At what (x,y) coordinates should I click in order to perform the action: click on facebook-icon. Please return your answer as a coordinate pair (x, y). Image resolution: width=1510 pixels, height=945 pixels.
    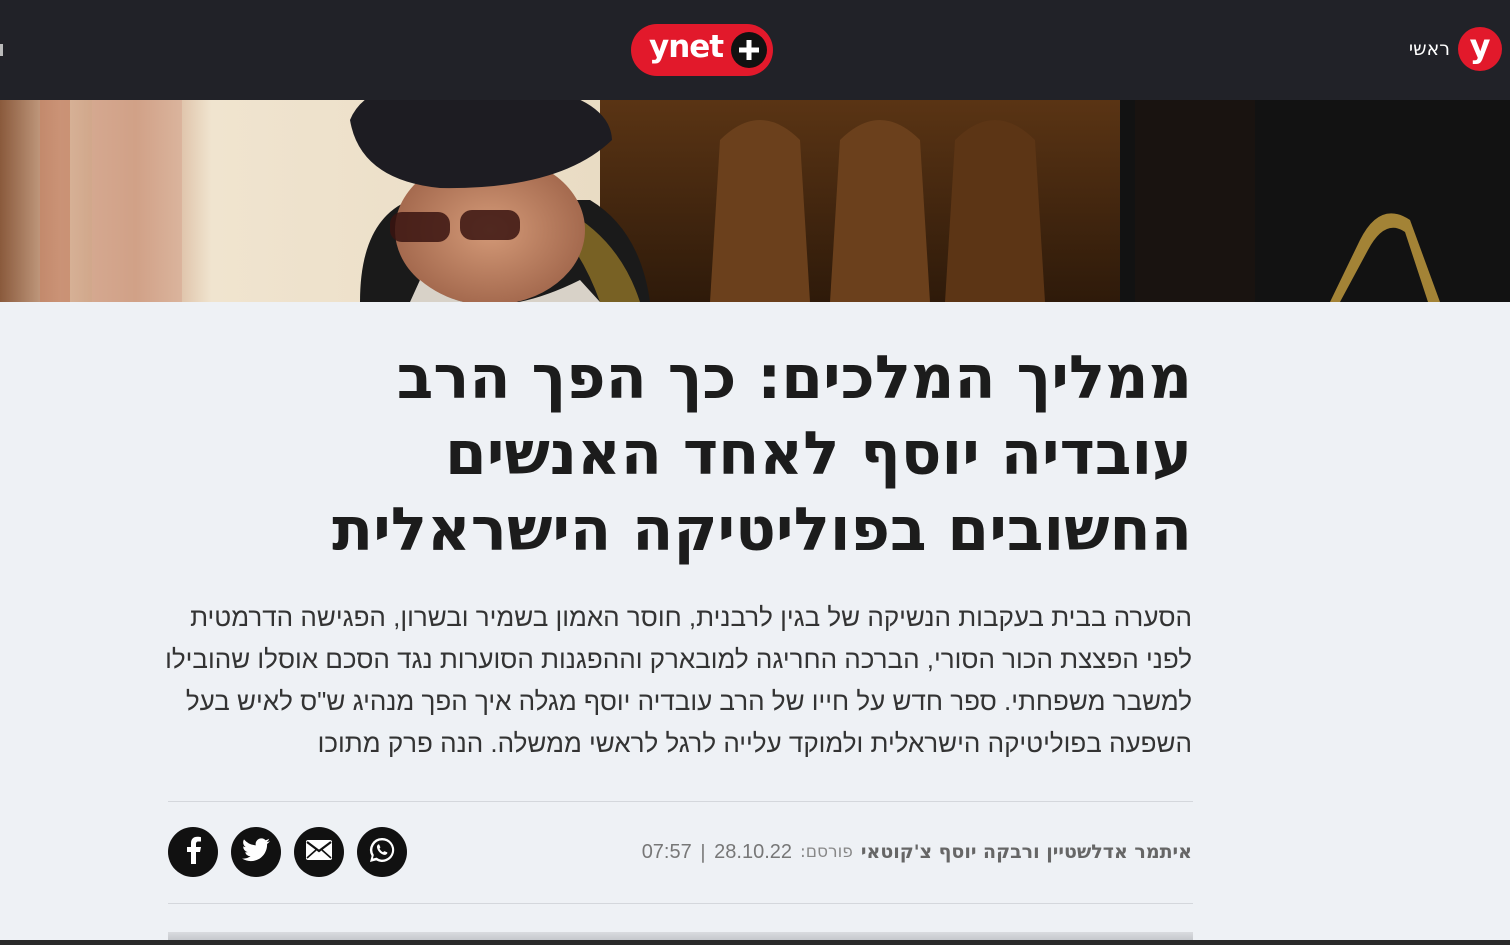
    Looking at the image, I should click on (193, 852).